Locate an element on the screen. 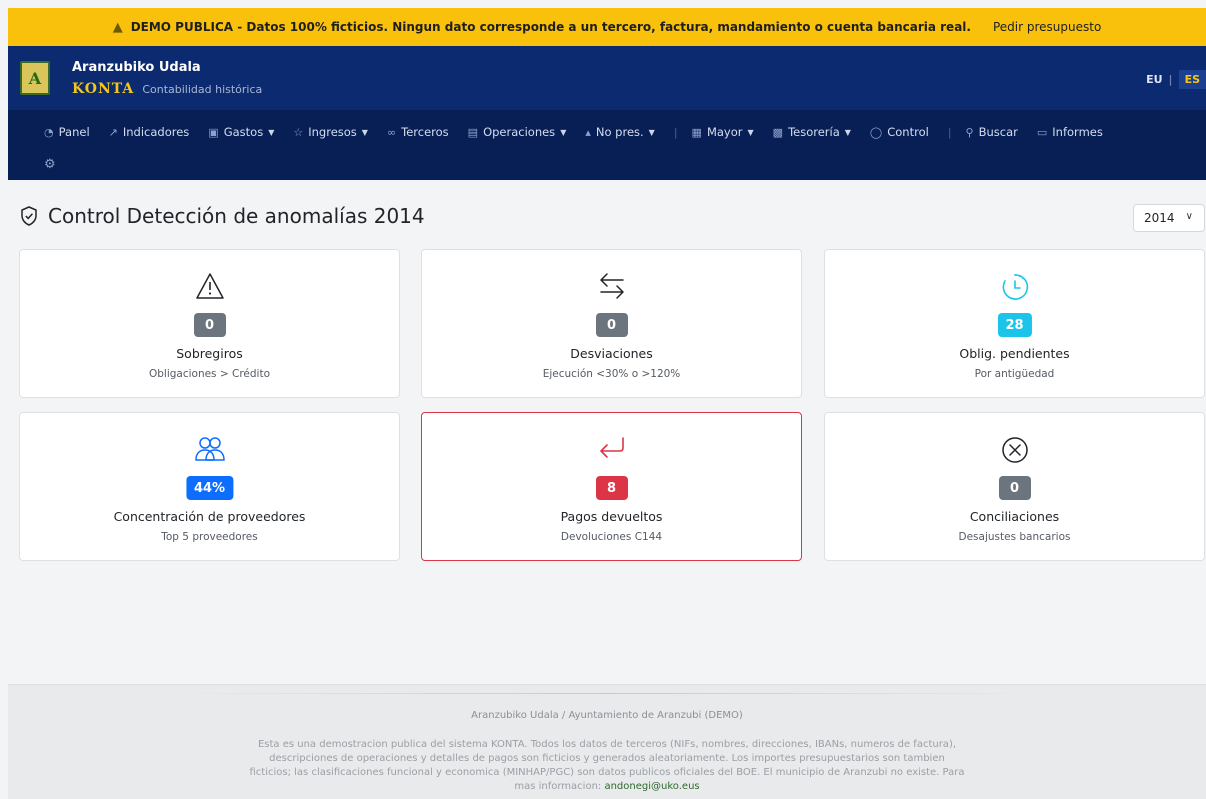 The height and width of the screenshot is (799, 1206). nav-terceros: ∞ Terceros is located at coordinates (418, 132).